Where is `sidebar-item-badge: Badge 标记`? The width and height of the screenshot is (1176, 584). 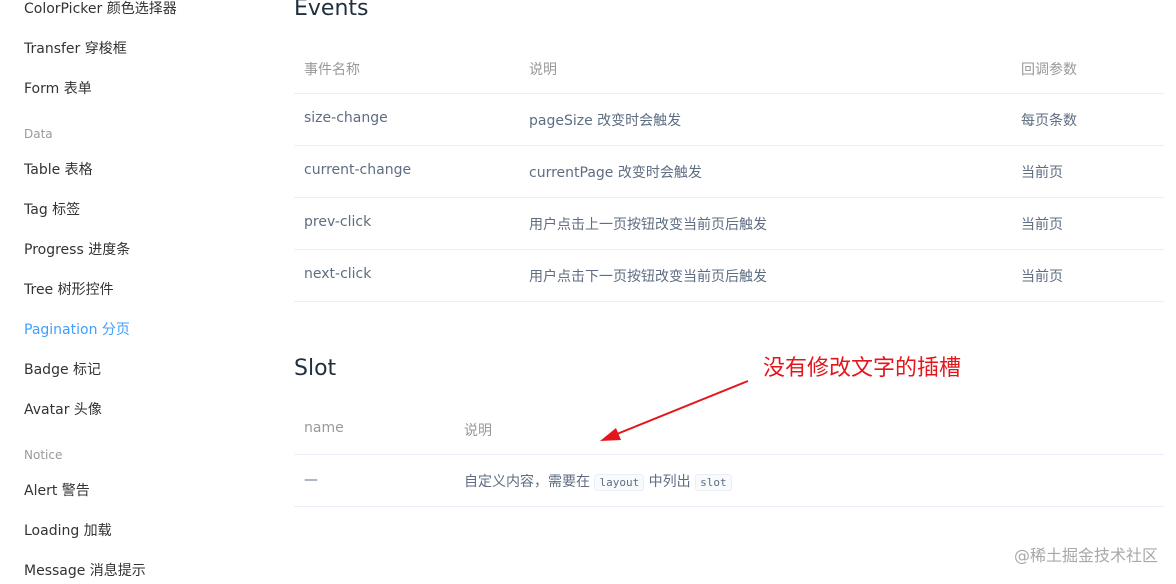 sidebar-item-badge: Badge 标记 is located at coordinates (62, 369).